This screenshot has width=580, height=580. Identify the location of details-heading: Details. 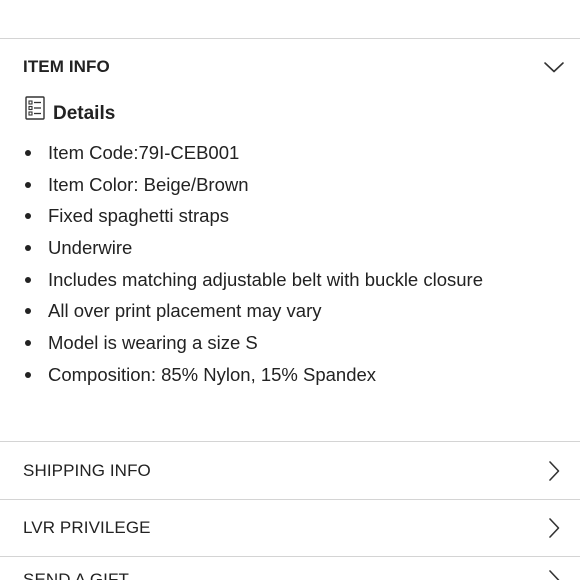
(70, 110).